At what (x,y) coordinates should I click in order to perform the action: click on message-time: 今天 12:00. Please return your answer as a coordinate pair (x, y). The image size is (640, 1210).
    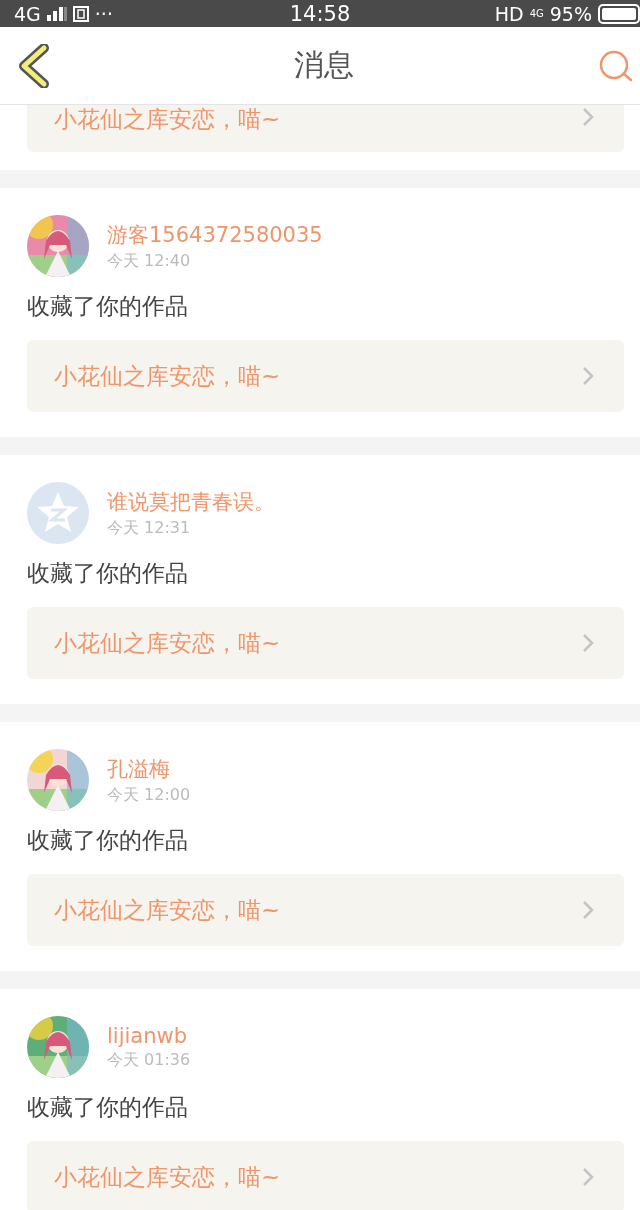
    Looking at the image, I should click on (149, 795).